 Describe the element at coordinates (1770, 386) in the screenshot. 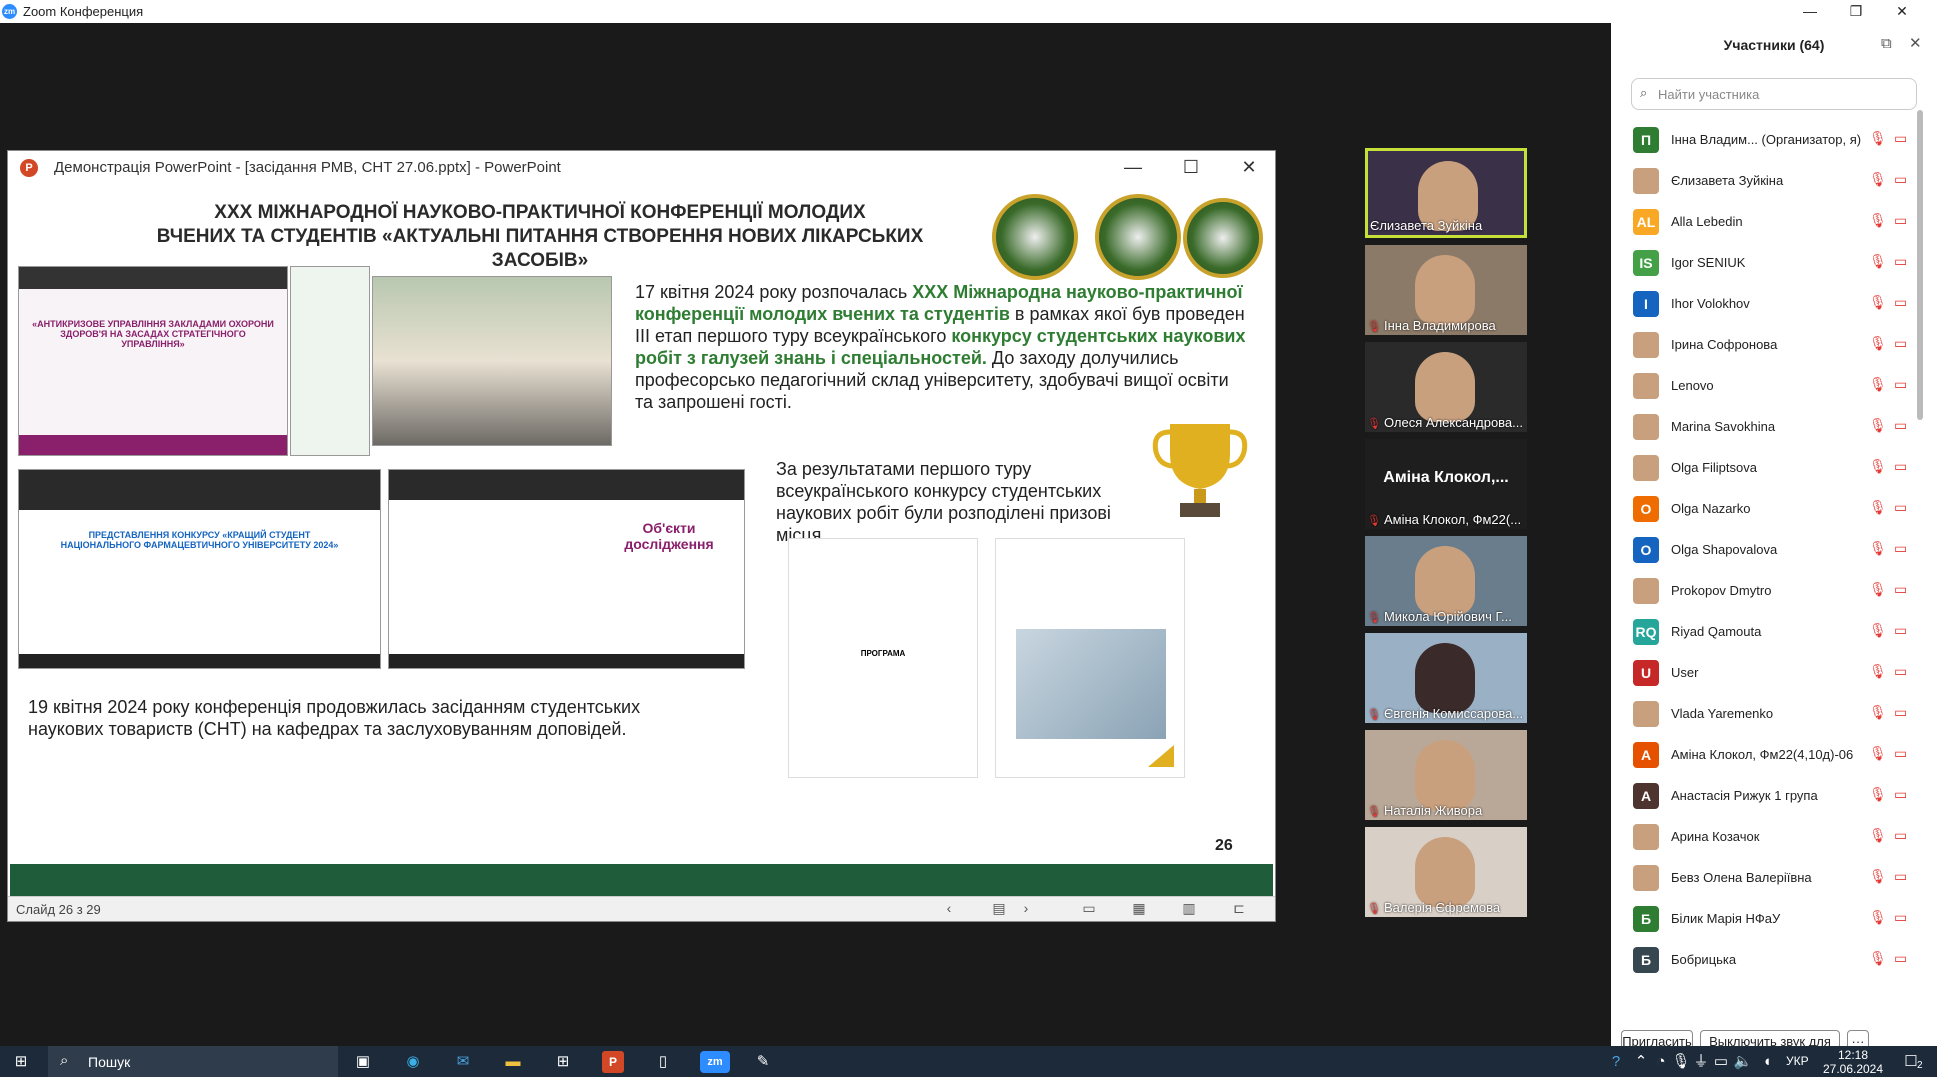

I see `participant-row: Lenovo 🎙 ▭` at that location.